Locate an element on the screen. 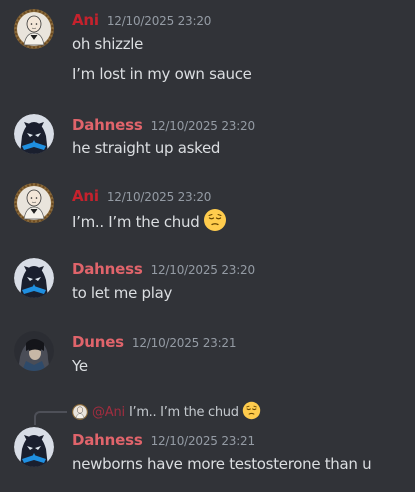 This screenshot has width=415, height=492. reply-mention: @Ani is located at coordinates (108, 412).